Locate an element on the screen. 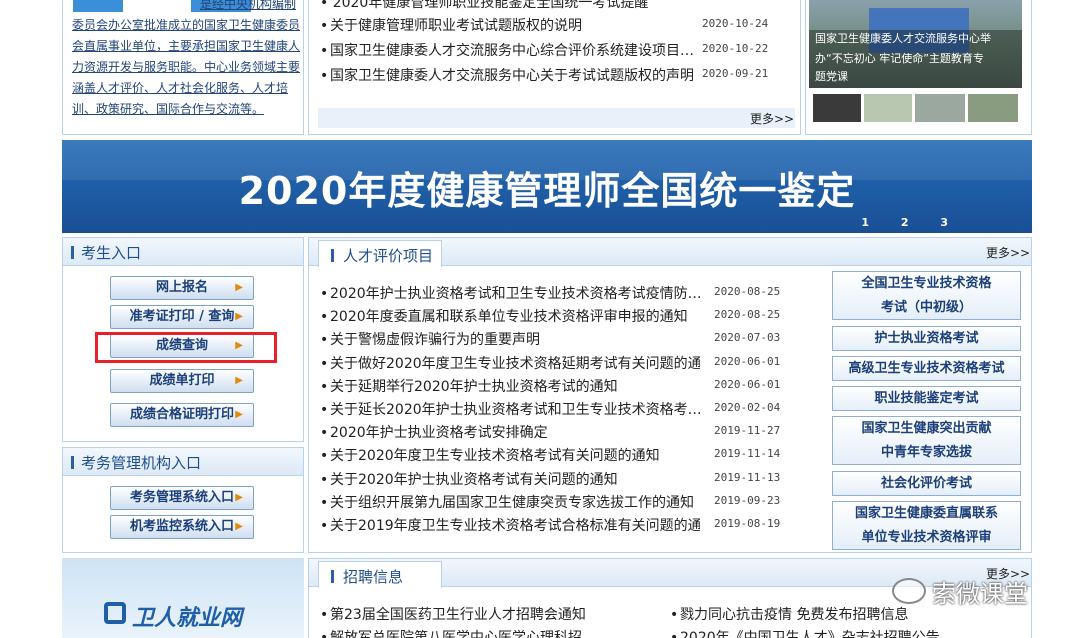 Image resolution: width=1080 pixels, height=638 pixels. photo-caption: 办“不忘初心 牢记使命”主题教育专 is located at coordinates (899, 58).